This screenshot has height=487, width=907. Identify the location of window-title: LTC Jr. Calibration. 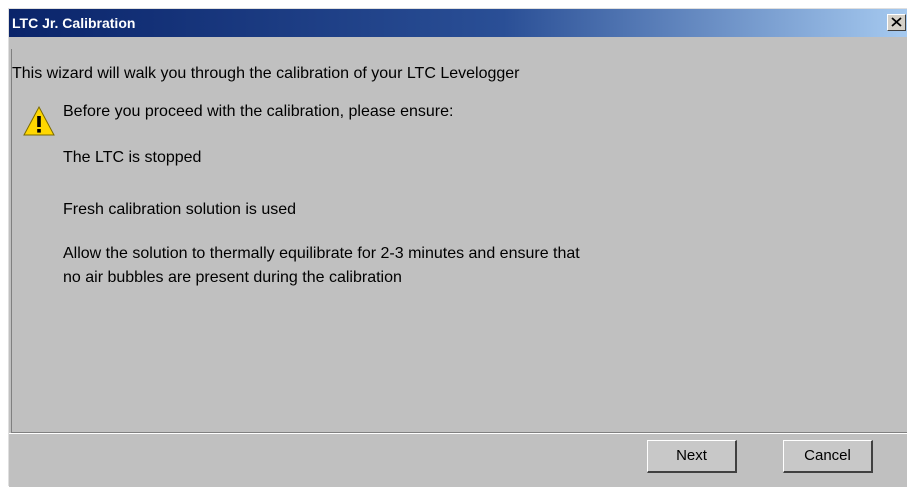
(74, 23).